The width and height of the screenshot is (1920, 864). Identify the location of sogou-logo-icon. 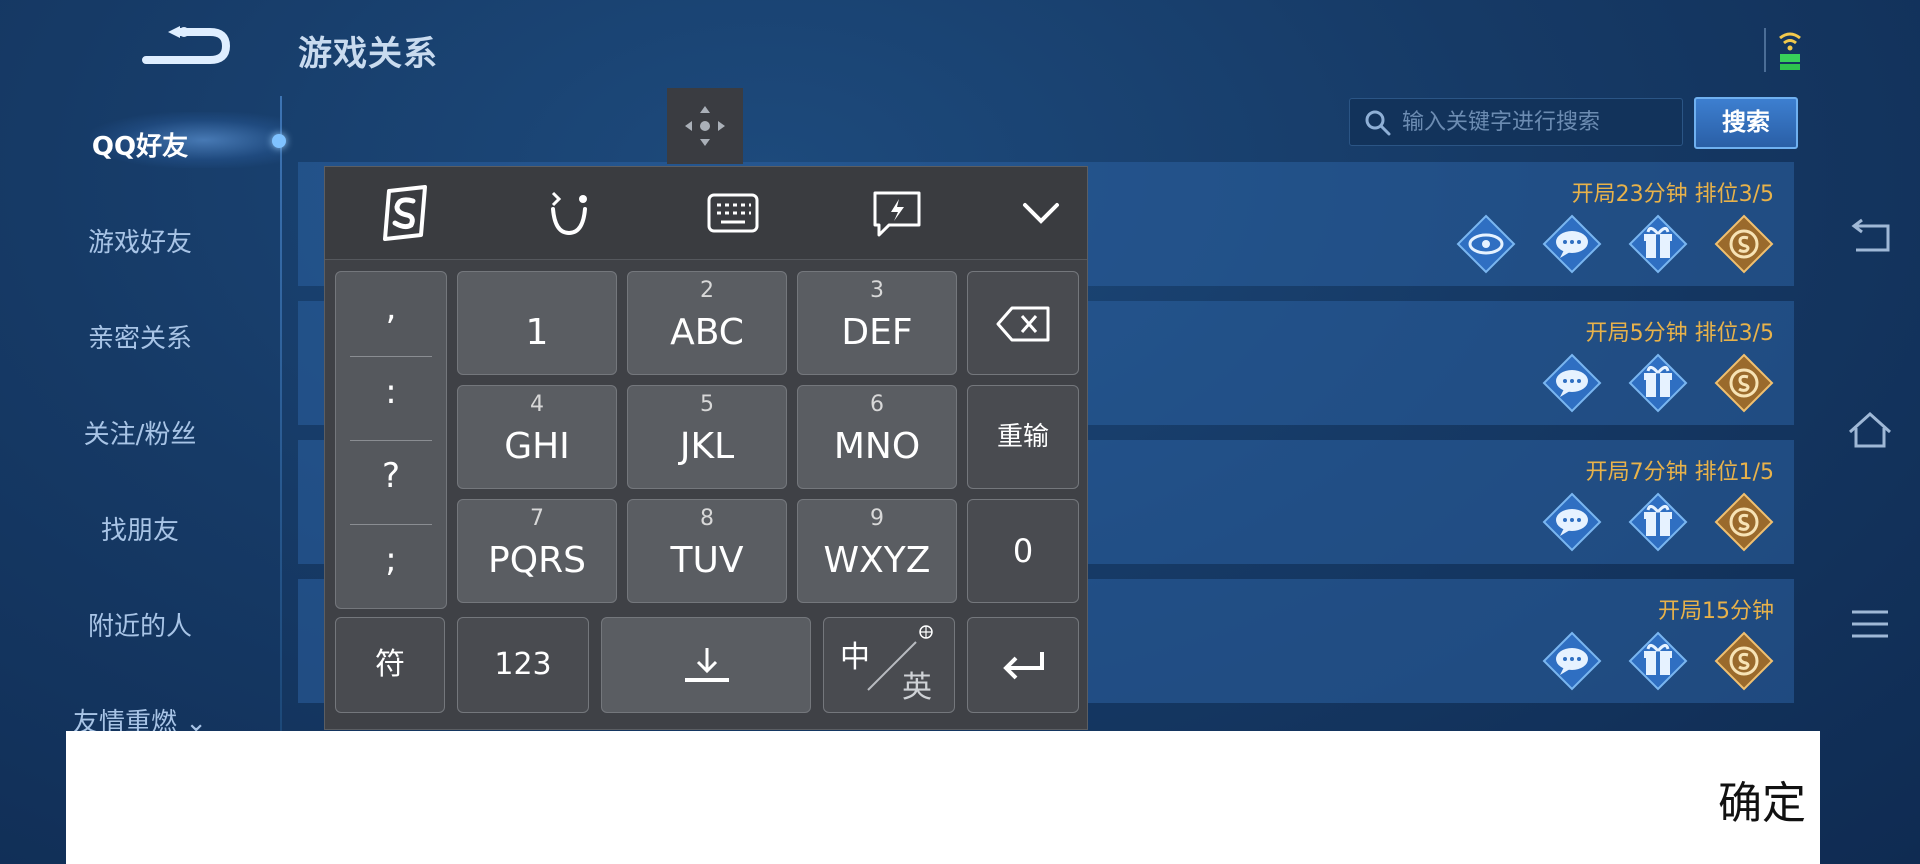
(405, 213).